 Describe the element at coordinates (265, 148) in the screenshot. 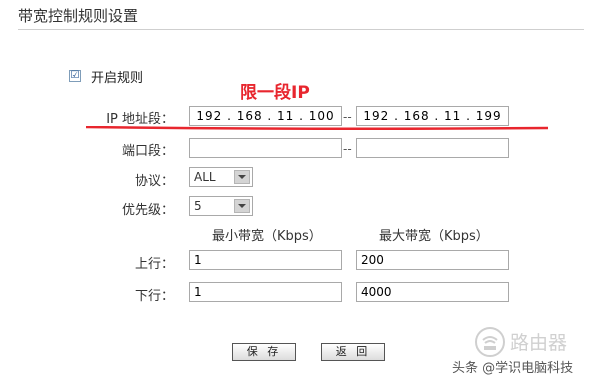

I see `port-start-field` at that location.